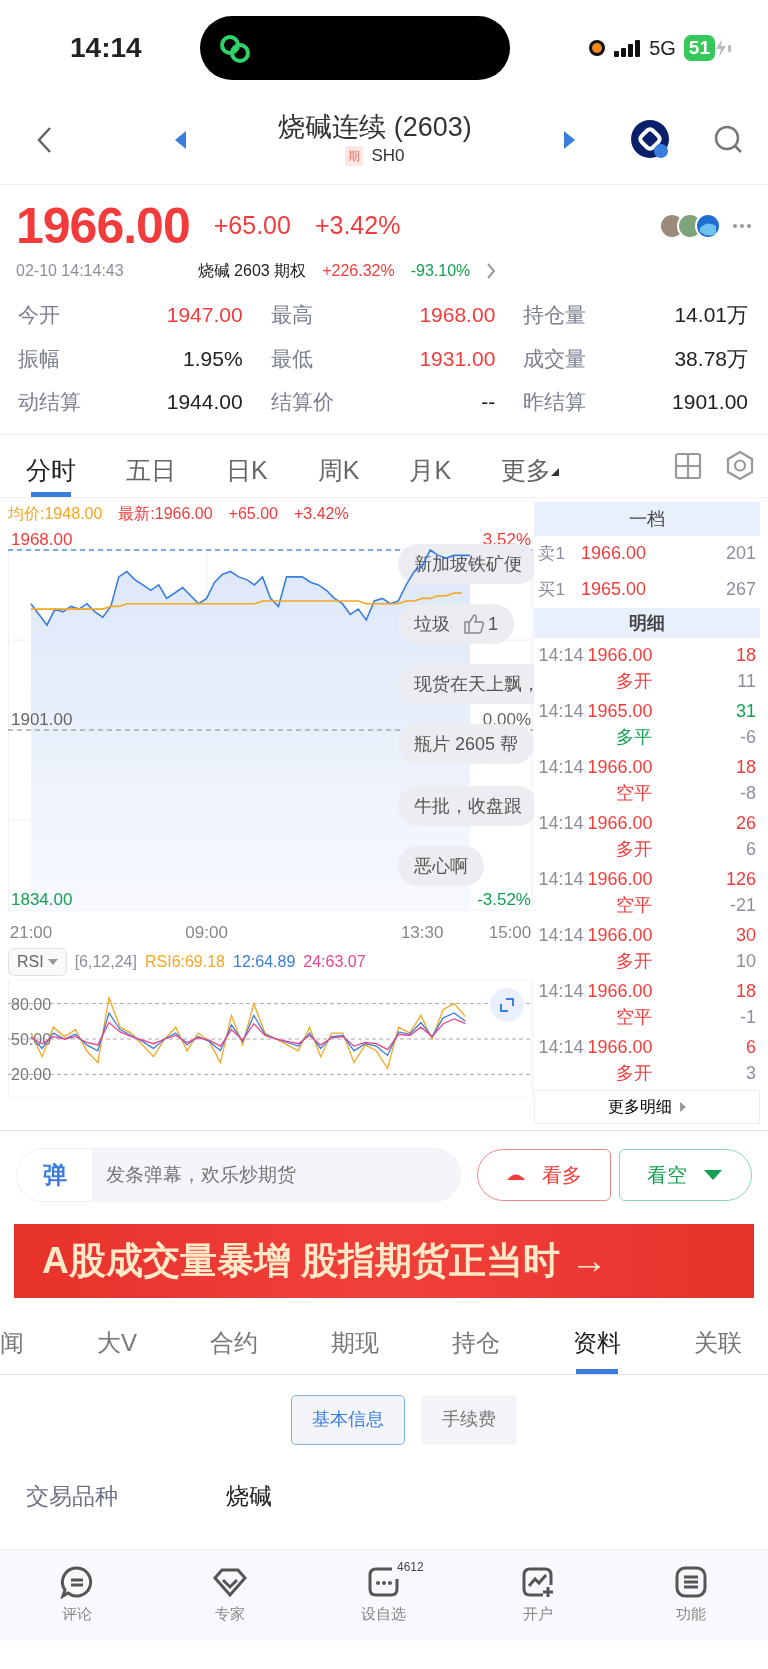 Image resolution: width=768 pixels, height=1669 pixels. What do you see at coordinates (740, 553) in the screenshot?
I see `level-volume: 201` at bounding box center [740, 553].